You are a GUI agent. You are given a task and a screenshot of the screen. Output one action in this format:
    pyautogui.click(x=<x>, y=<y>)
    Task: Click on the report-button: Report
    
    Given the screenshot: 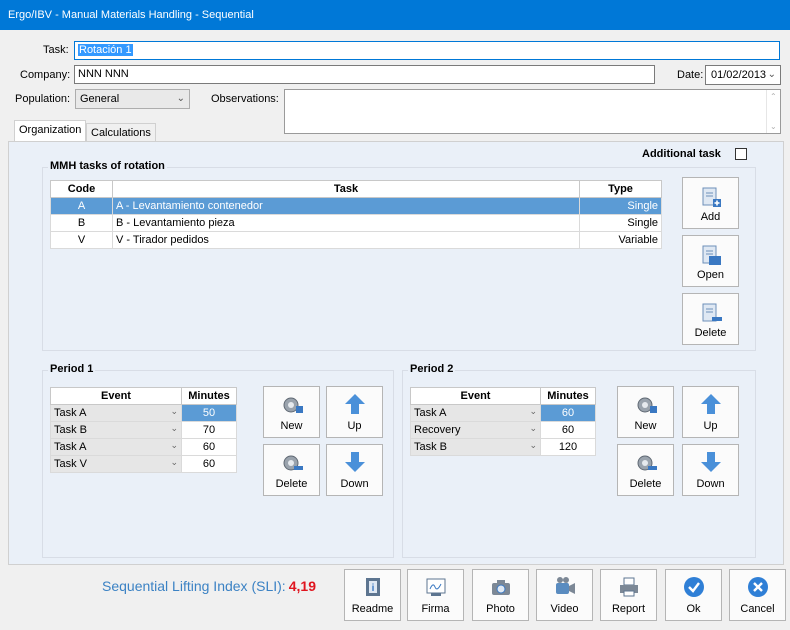 What is the action you would take?
    pyautogui.click(x=628, y=595)
    